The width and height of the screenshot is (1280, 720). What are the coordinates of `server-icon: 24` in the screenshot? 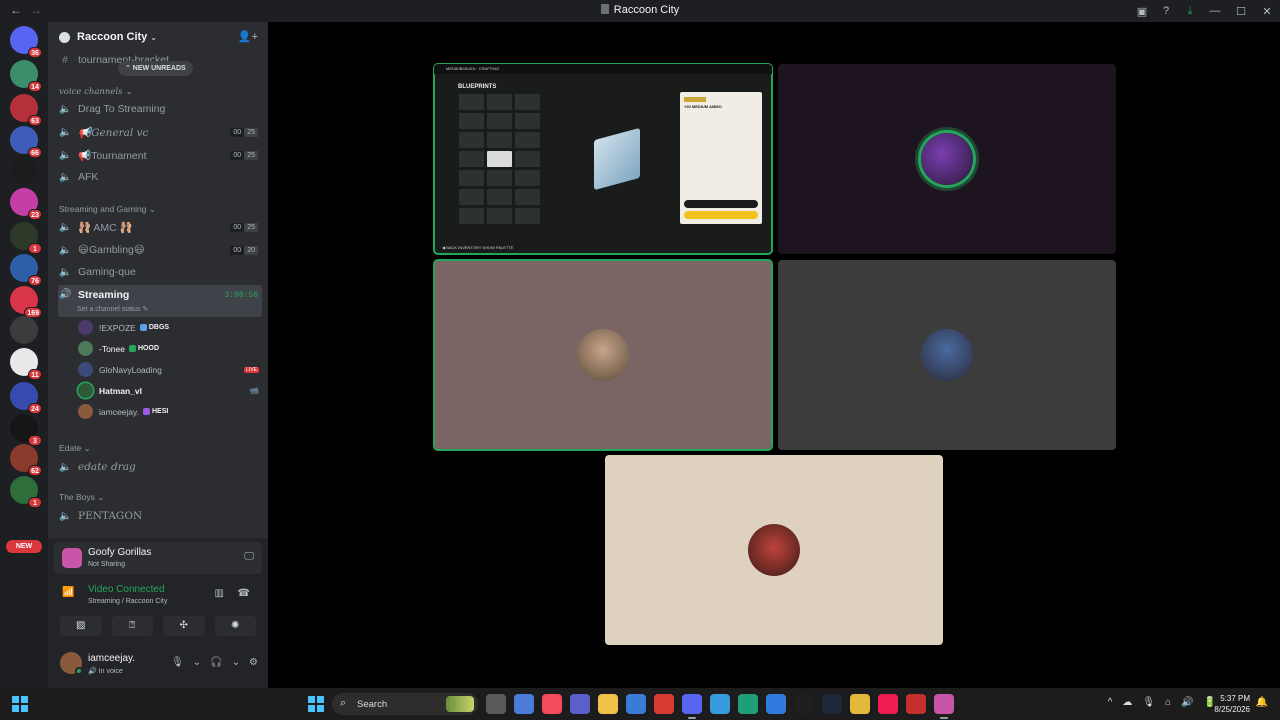 It's located at (26, 398).